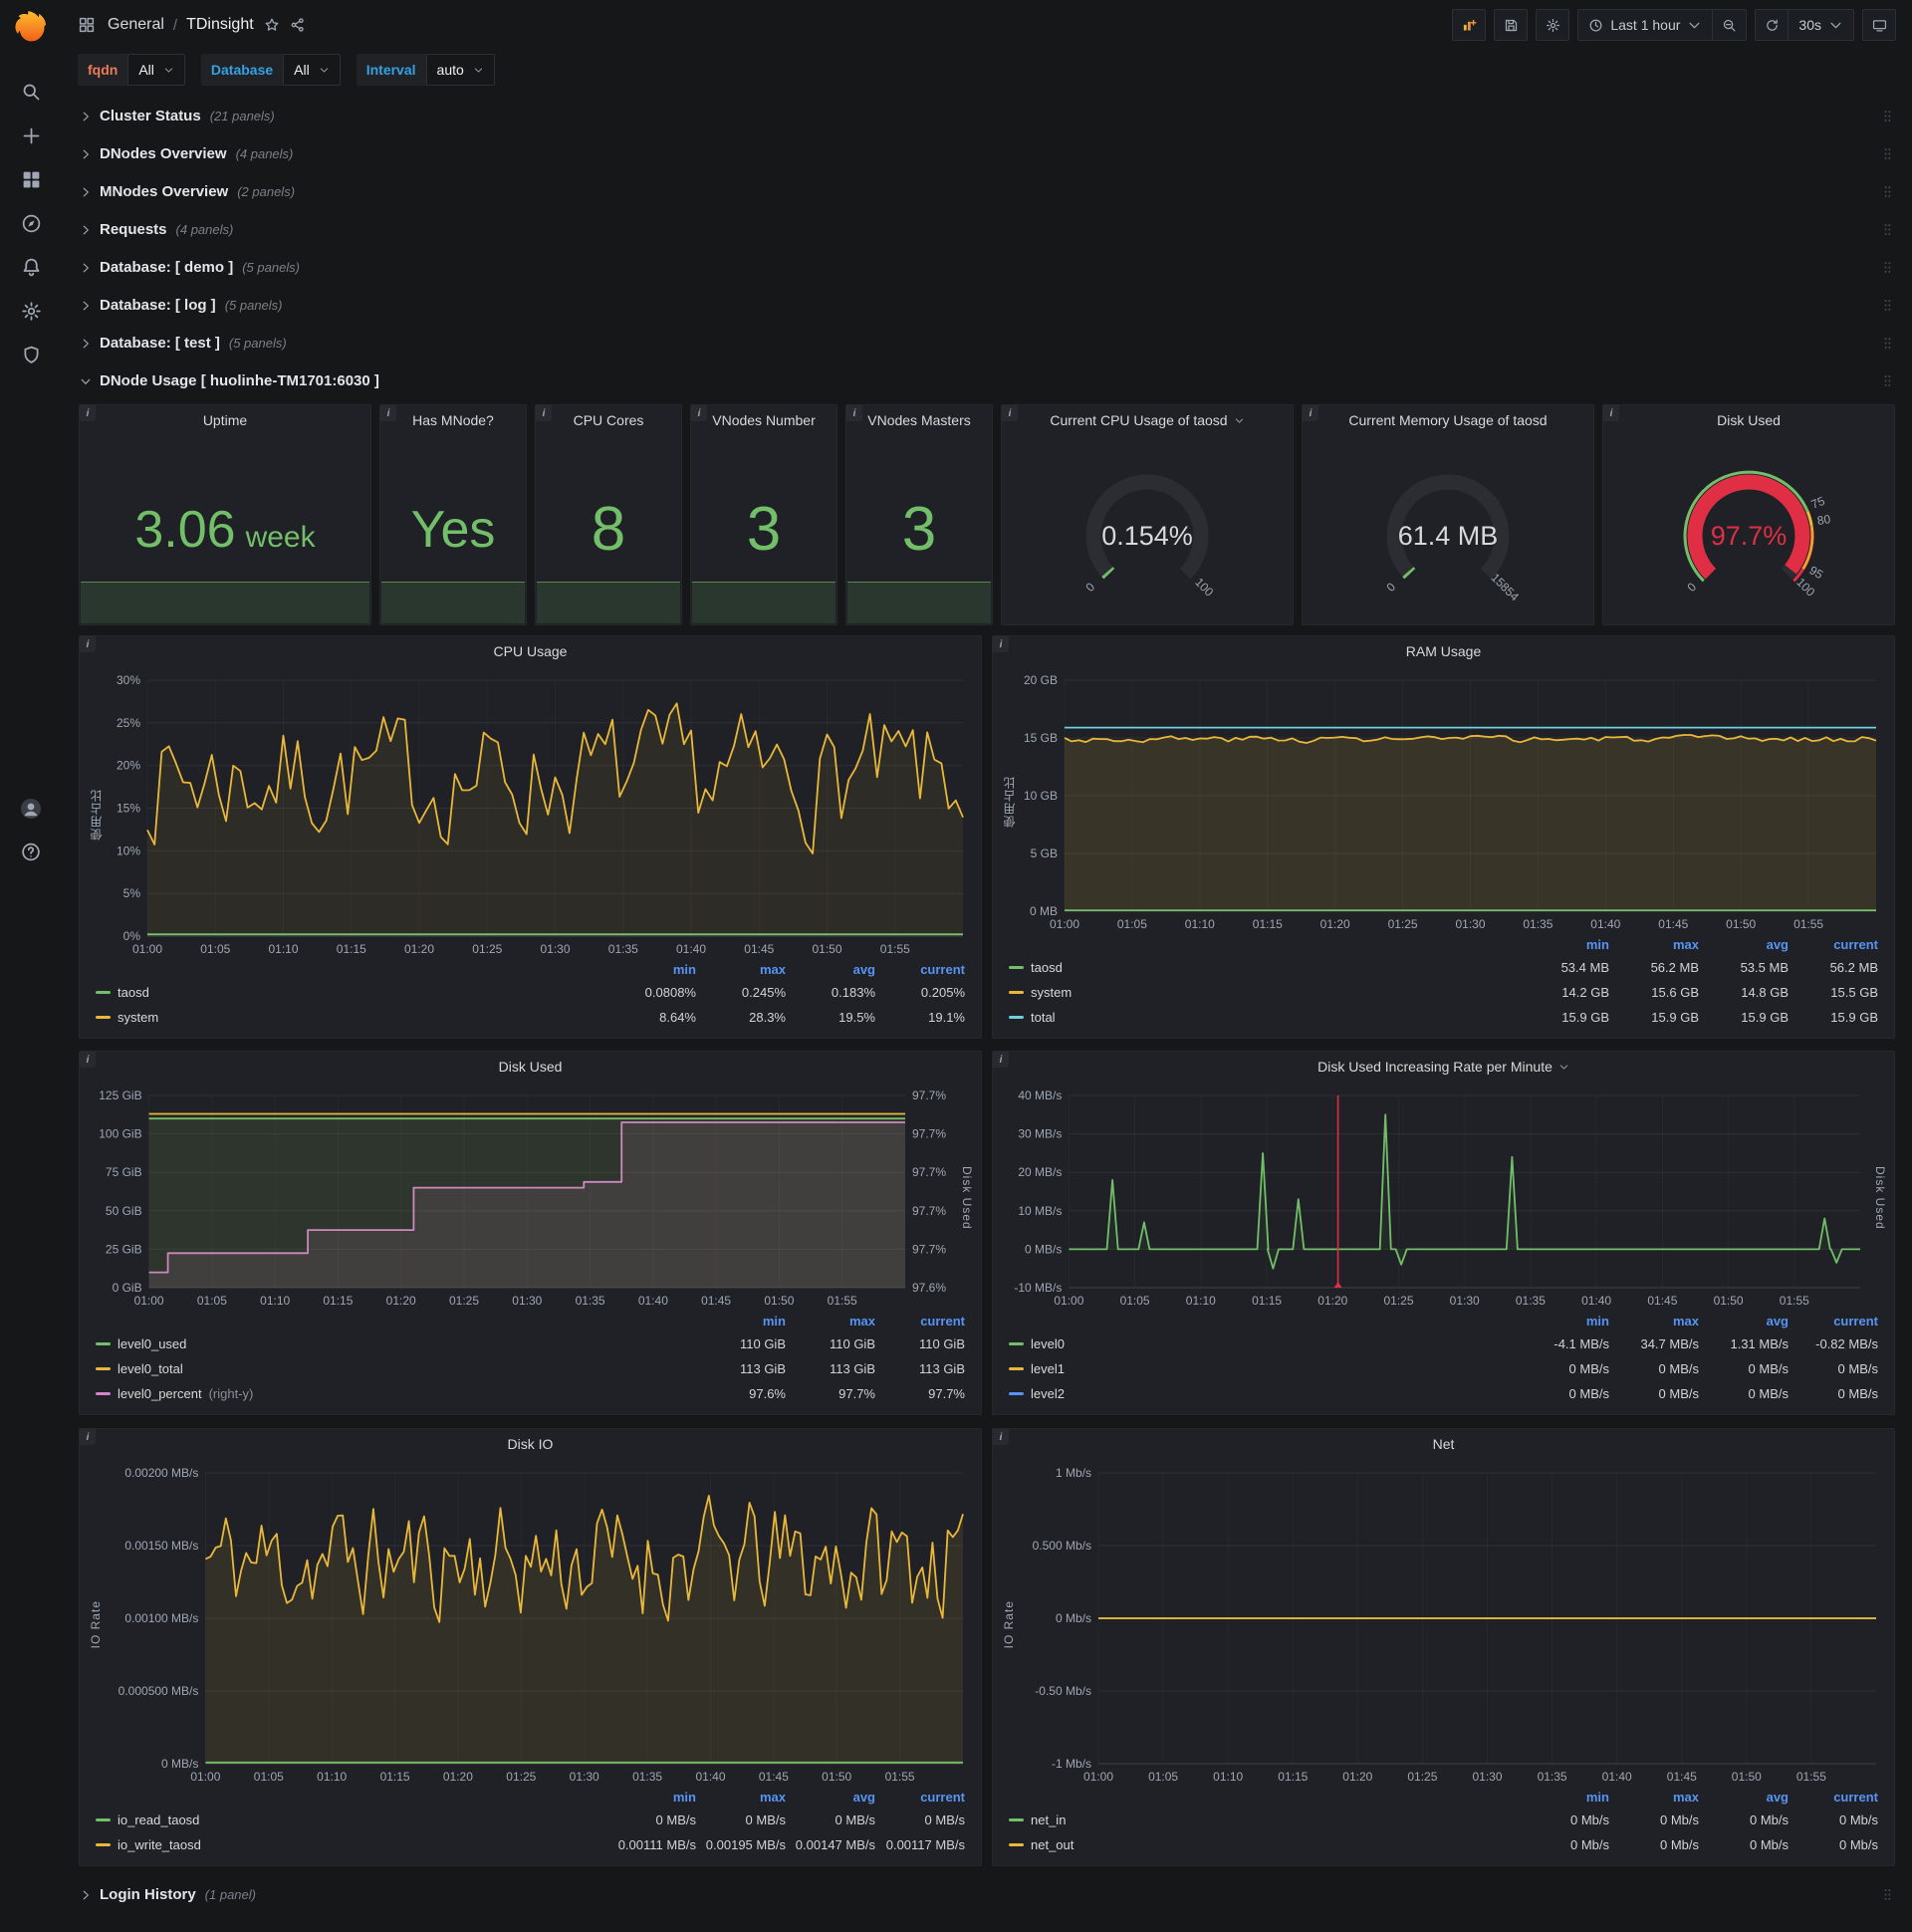 This screenshot has width=1912, height=1932. I want to click on legend-series-io-read-taosd: io_read_taosd, so click(351, 1820).